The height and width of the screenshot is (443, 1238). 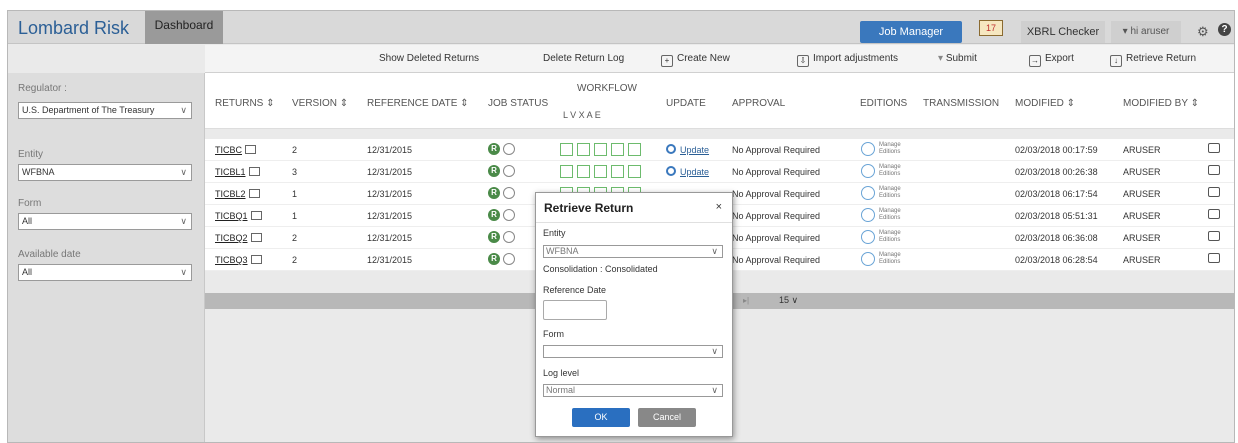 What do you see at coordinates (601, 417) in the screenshot?
I see `ok-button: OK` at bounding box center [601, 417].